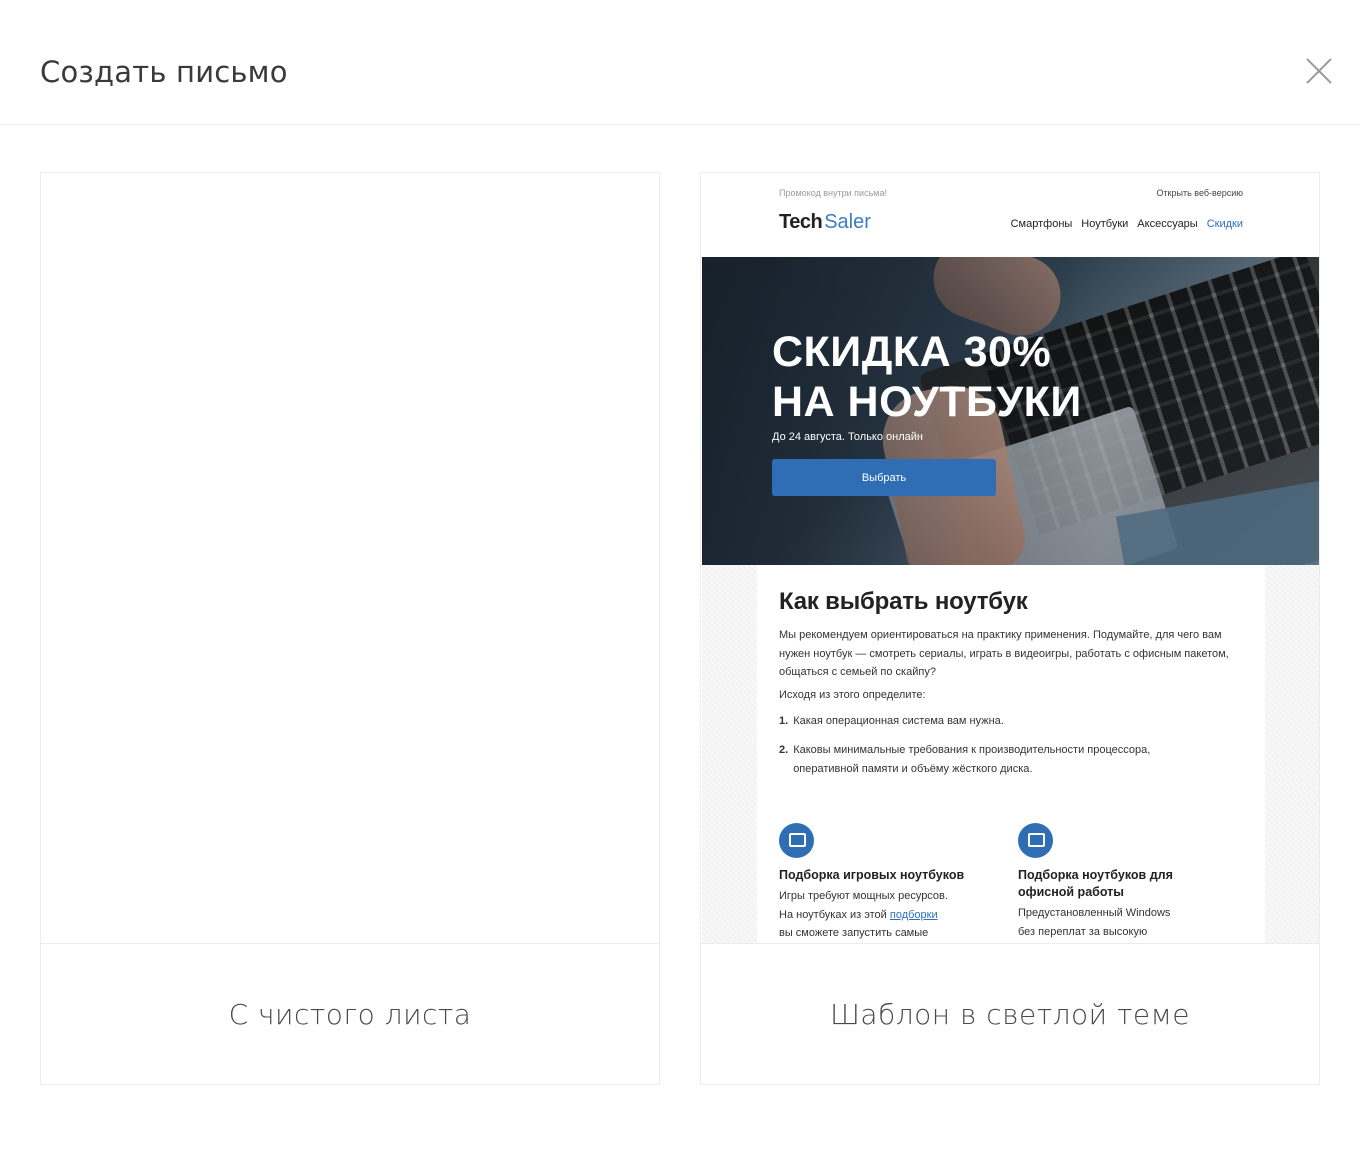 The image size is (1360, 1153). Describe the element at coordinates (801, 222) in the screenshot. I see `logo-bold: Tech` at that location.